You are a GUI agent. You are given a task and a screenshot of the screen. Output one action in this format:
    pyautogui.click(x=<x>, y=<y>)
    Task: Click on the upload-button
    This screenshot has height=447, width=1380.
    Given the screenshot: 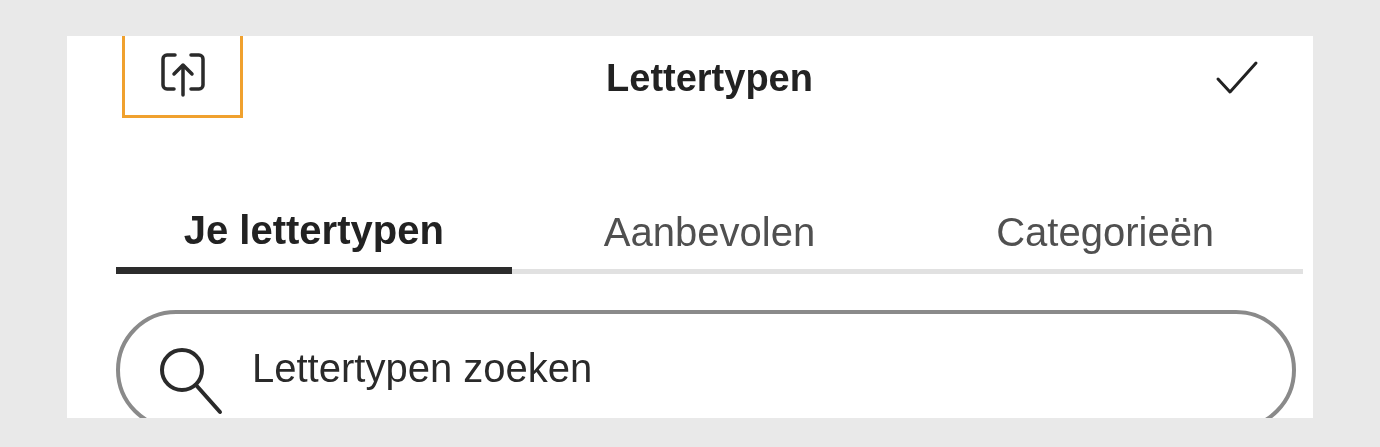 What is the action you would take?
    pyautogui.click(x=182, y=77)
    